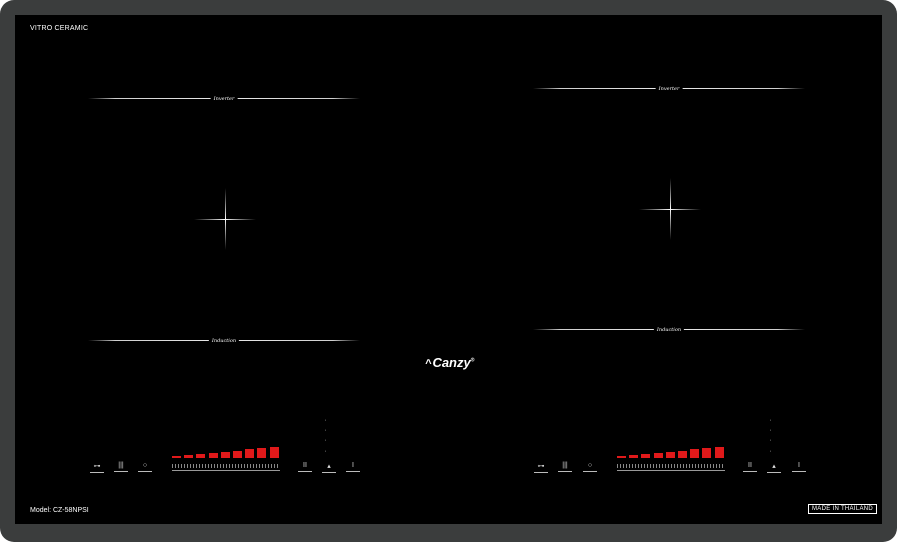  Describe the element at coordinates (224, 99) in the screenshot. I see `left-zone-top-script: Inverter` at that location.